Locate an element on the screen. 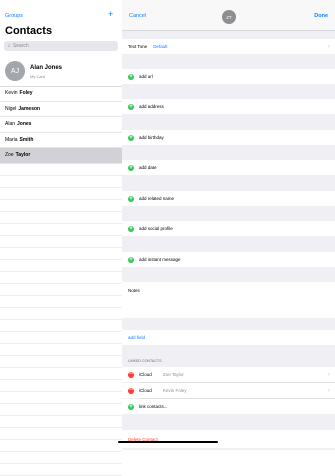 This screenshot has height=476, width=335. add-instant-message-label: add instant message is located at coordinates (160, 259).